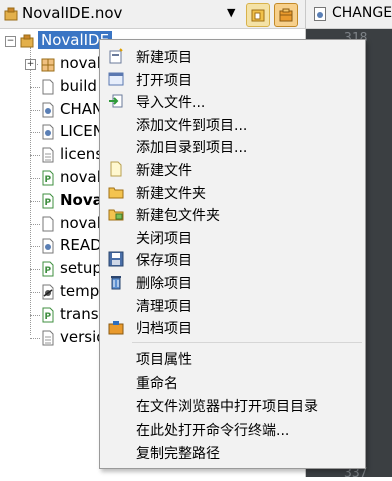 The image size is (392, 481). Describe the element at coordinates (82, 154) in the screenshot. I see `tree-item-label: licens` at that location.